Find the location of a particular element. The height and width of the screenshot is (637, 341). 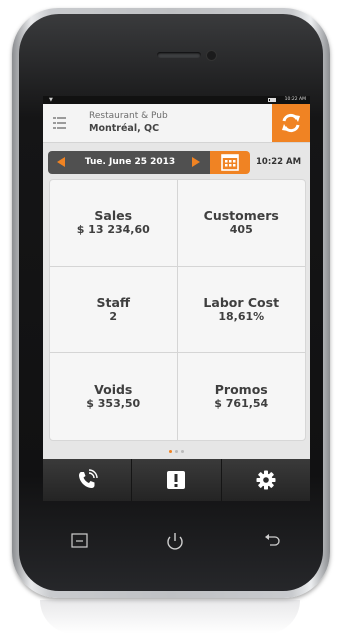

tile-value: $ 13 234,60 is located at coordinates (113, 230).